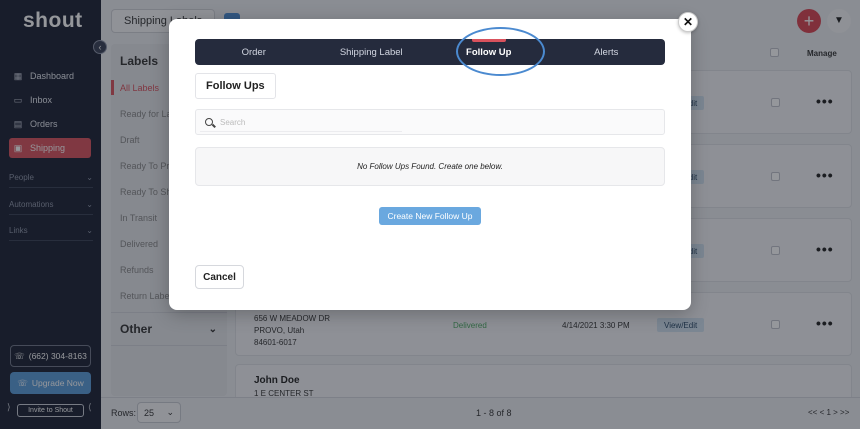 The width and height of the screenshot is (860, 429). What do you see at coordinates (372, 52) in the screenshot?
I see `tab-shipping-label: Shipping Label` at bounding box center [372, 52].